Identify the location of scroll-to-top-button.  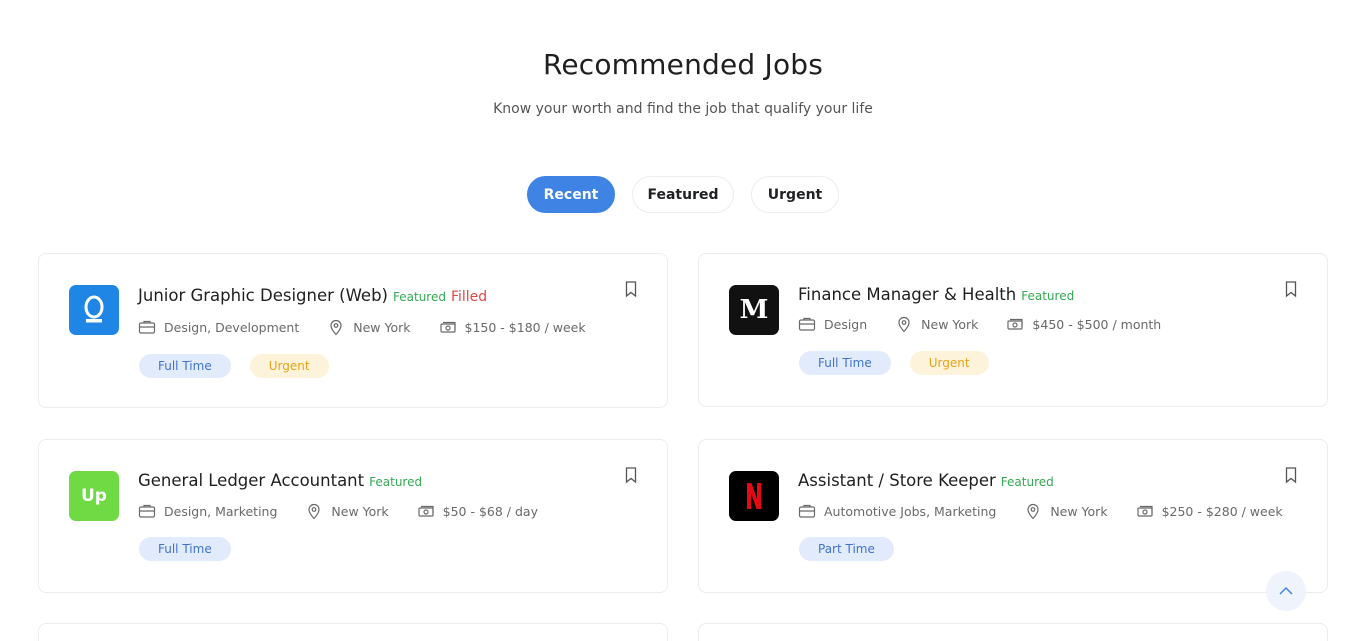
(1286, 591).